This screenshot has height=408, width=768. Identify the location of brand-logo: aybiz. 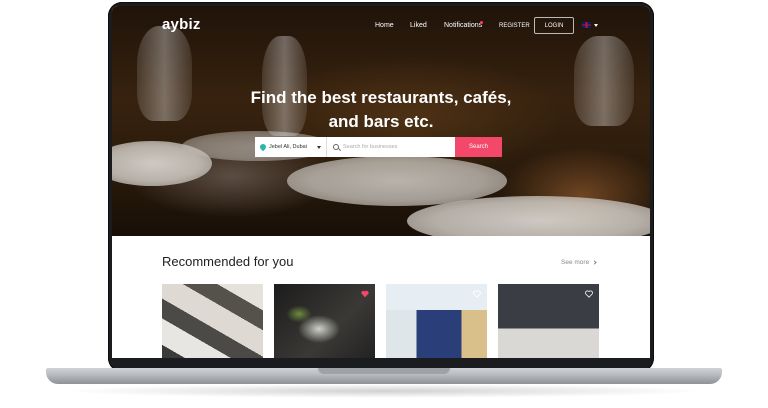
(181, 24).